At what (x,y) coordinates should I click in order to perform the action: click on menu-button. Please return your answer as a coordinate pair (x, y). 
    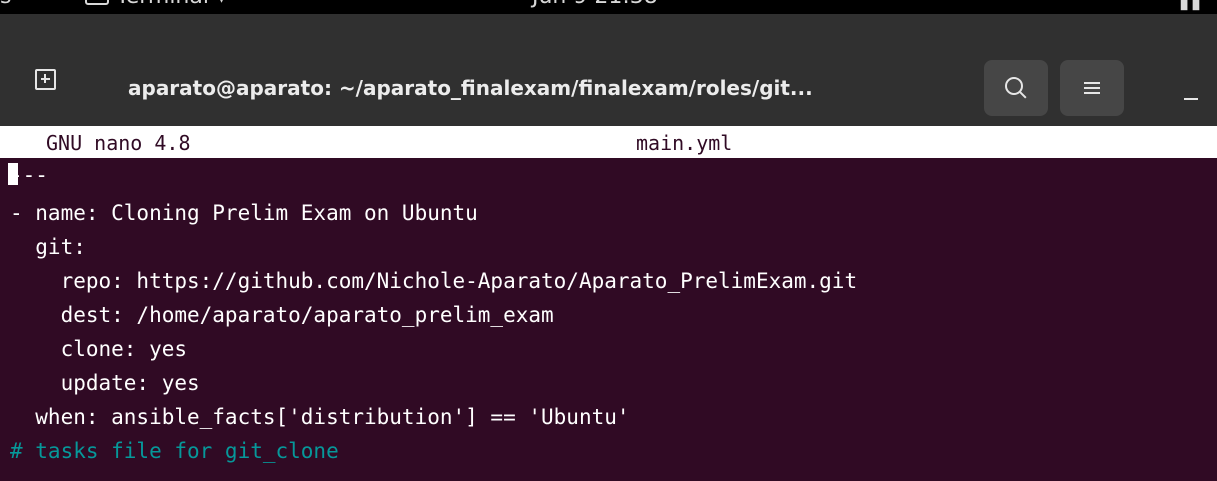
    Looking at the image, I should click on (1092, 88).